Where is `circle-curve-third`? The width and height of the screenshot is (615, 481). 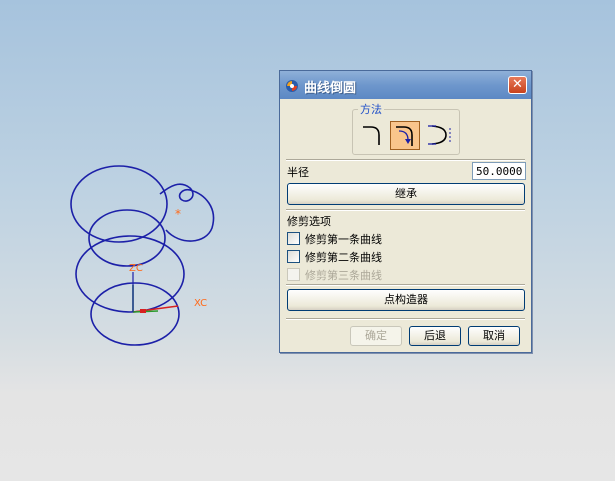
circle-curve-third is located at coordinates (130, 274).